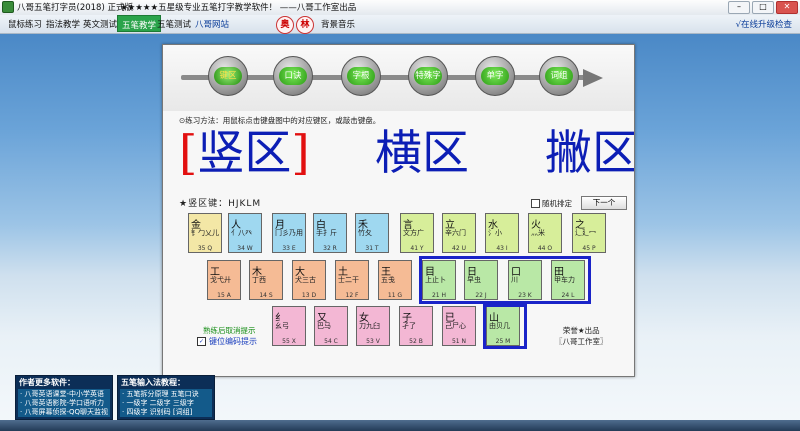 The image size is (800, 431). What do you see at coordinates (289, 326) in the screenshot?
I see `key-x: 纟幺弓 55 X` at bounding box center [289, 326].